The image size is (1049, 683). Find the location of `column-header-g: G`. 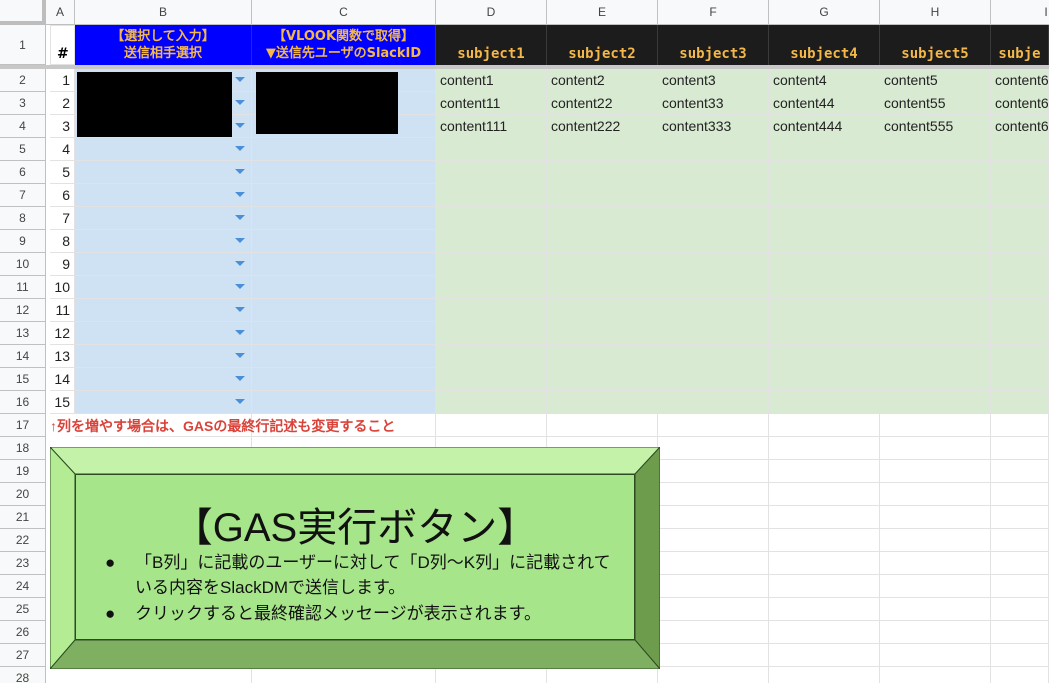

column-header-g: G is located at coordinates (824, 12).